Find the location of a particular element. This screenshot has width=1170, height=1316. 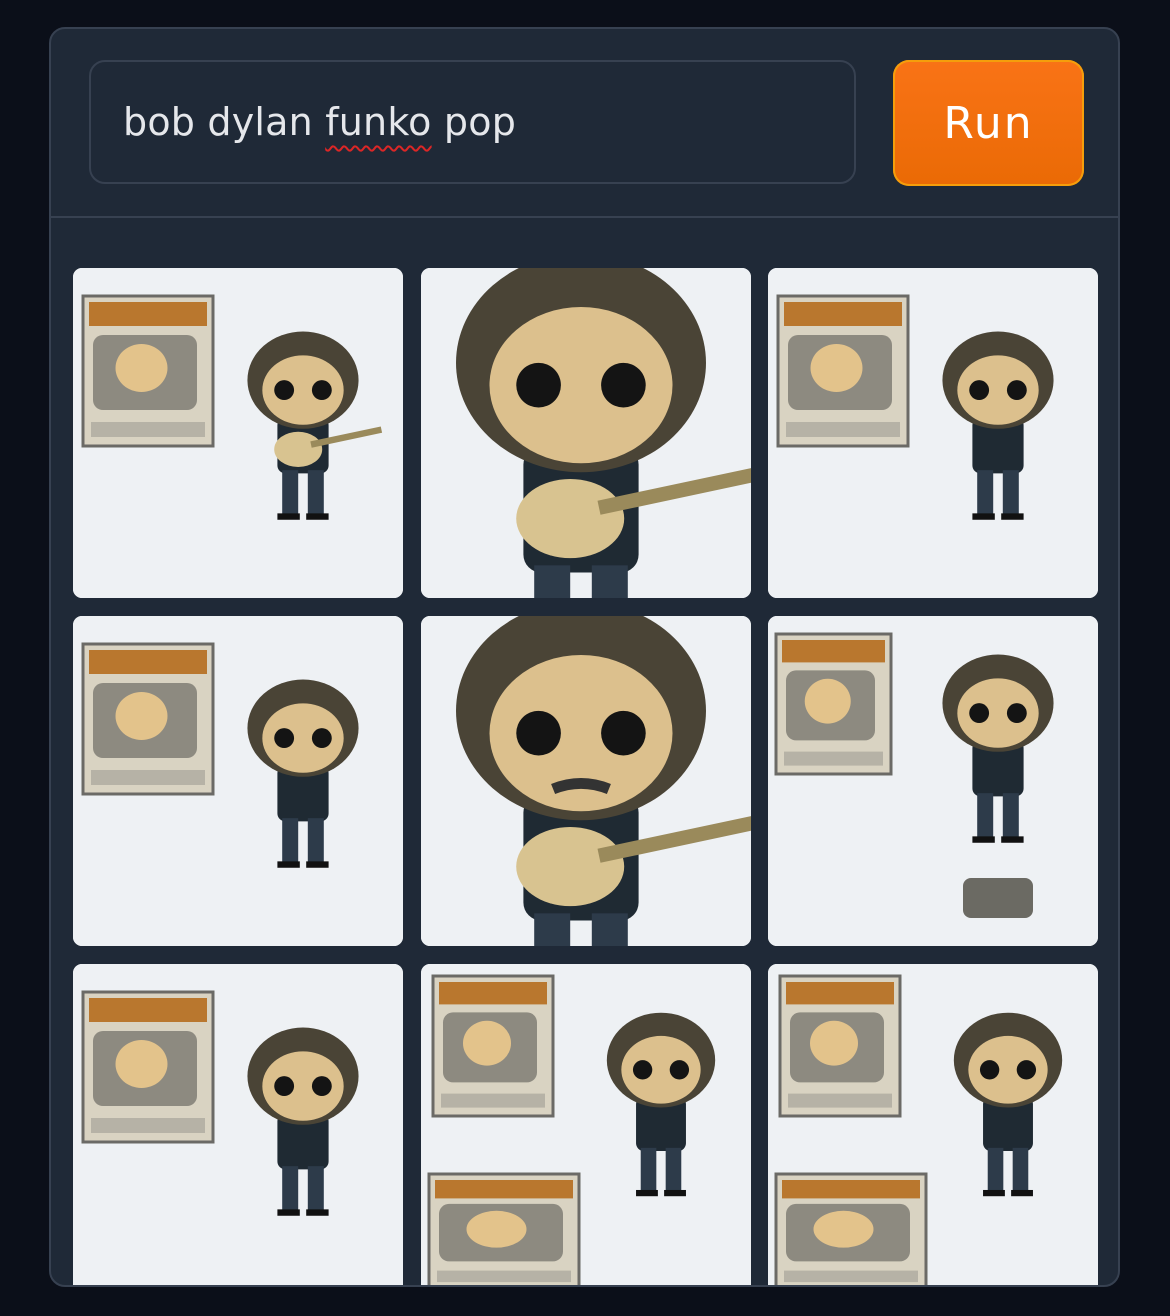

prompt-text-misspelled: funko is located at coordinates (378, 122).